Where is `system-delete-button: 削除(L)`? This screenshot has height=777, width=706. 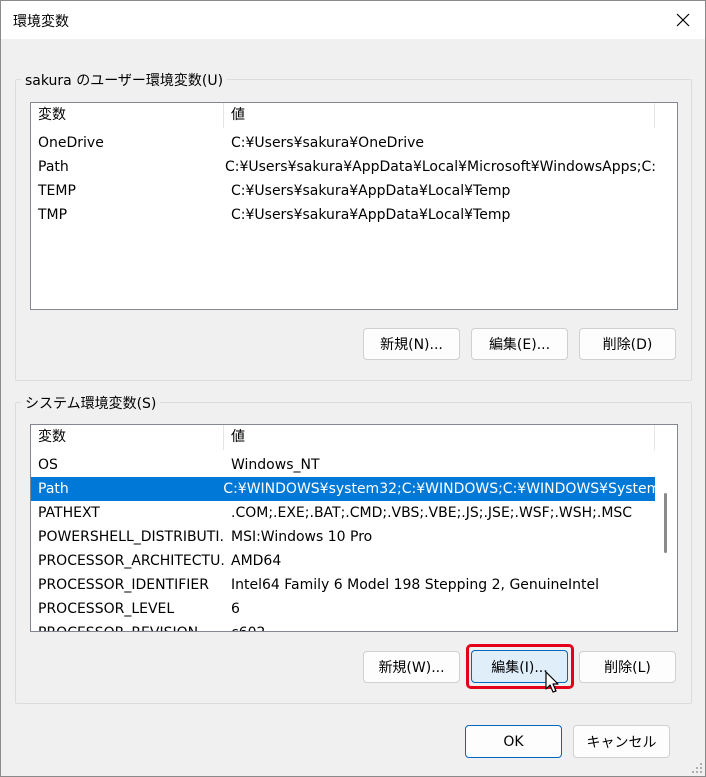
system-delete-button: 削除(L) is located at coordinates (627, 667).